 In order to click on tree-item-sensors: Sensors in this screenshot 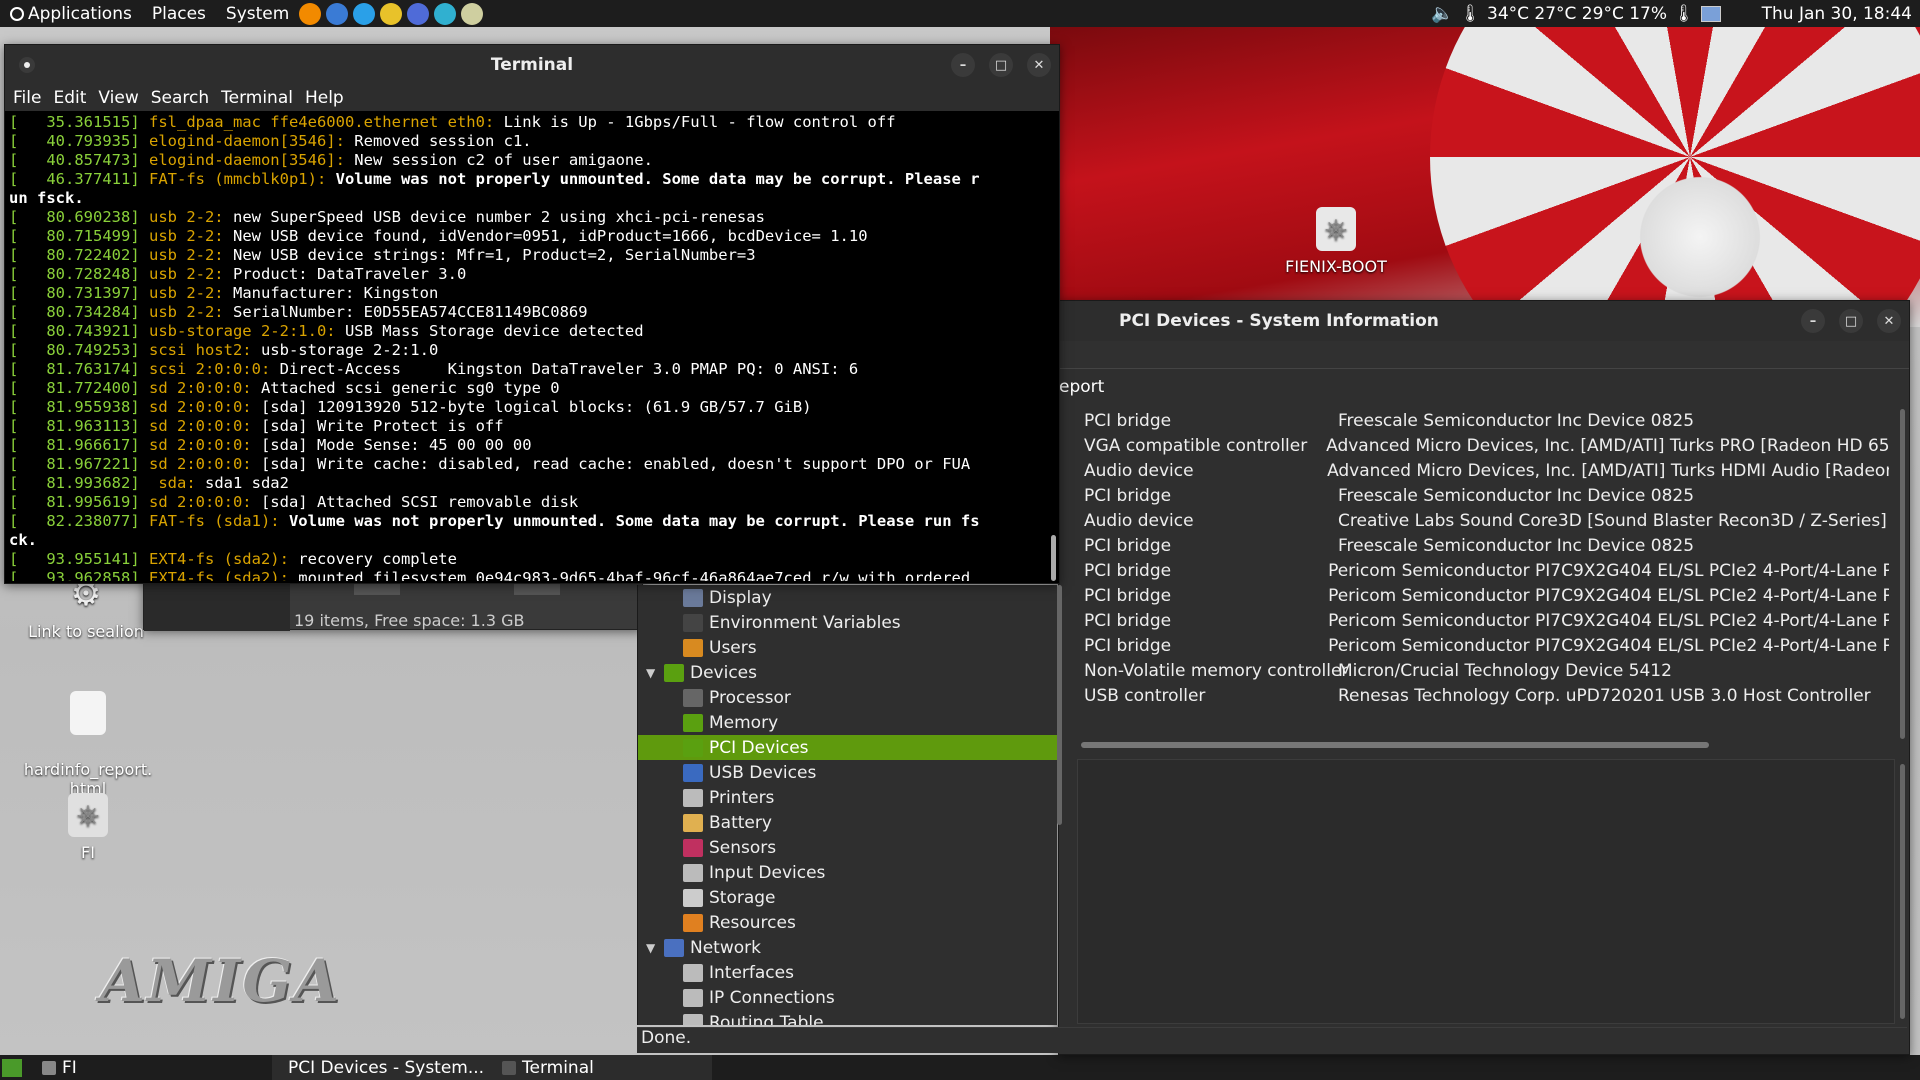, I will do `click(847, 847)`.